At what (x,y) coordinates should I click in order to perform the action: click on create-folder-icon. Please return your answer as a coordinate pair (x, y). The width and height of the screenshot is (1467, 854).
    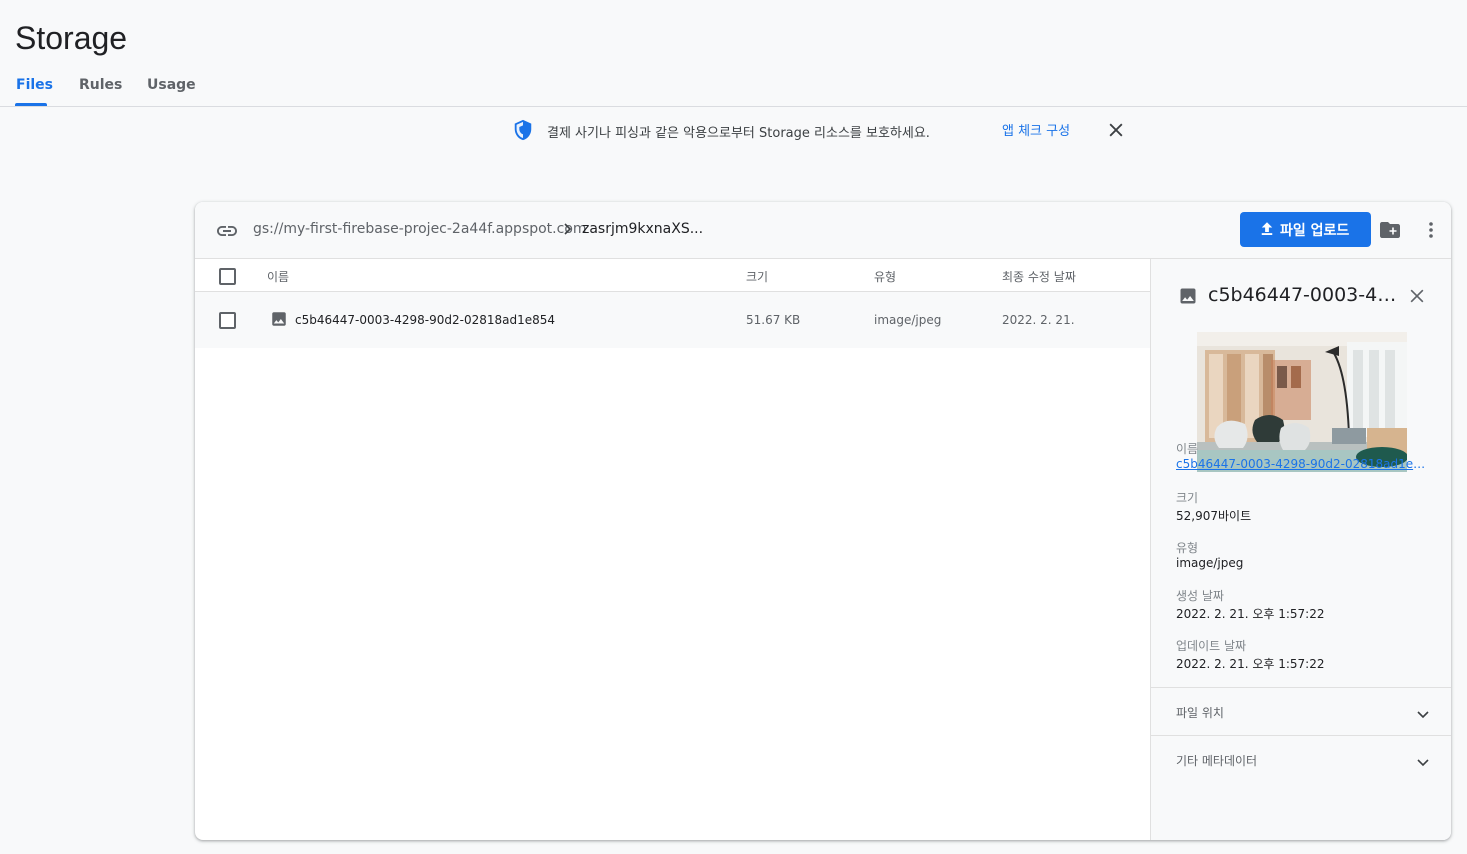
    Looking at the image, I should click on (1390, 230).